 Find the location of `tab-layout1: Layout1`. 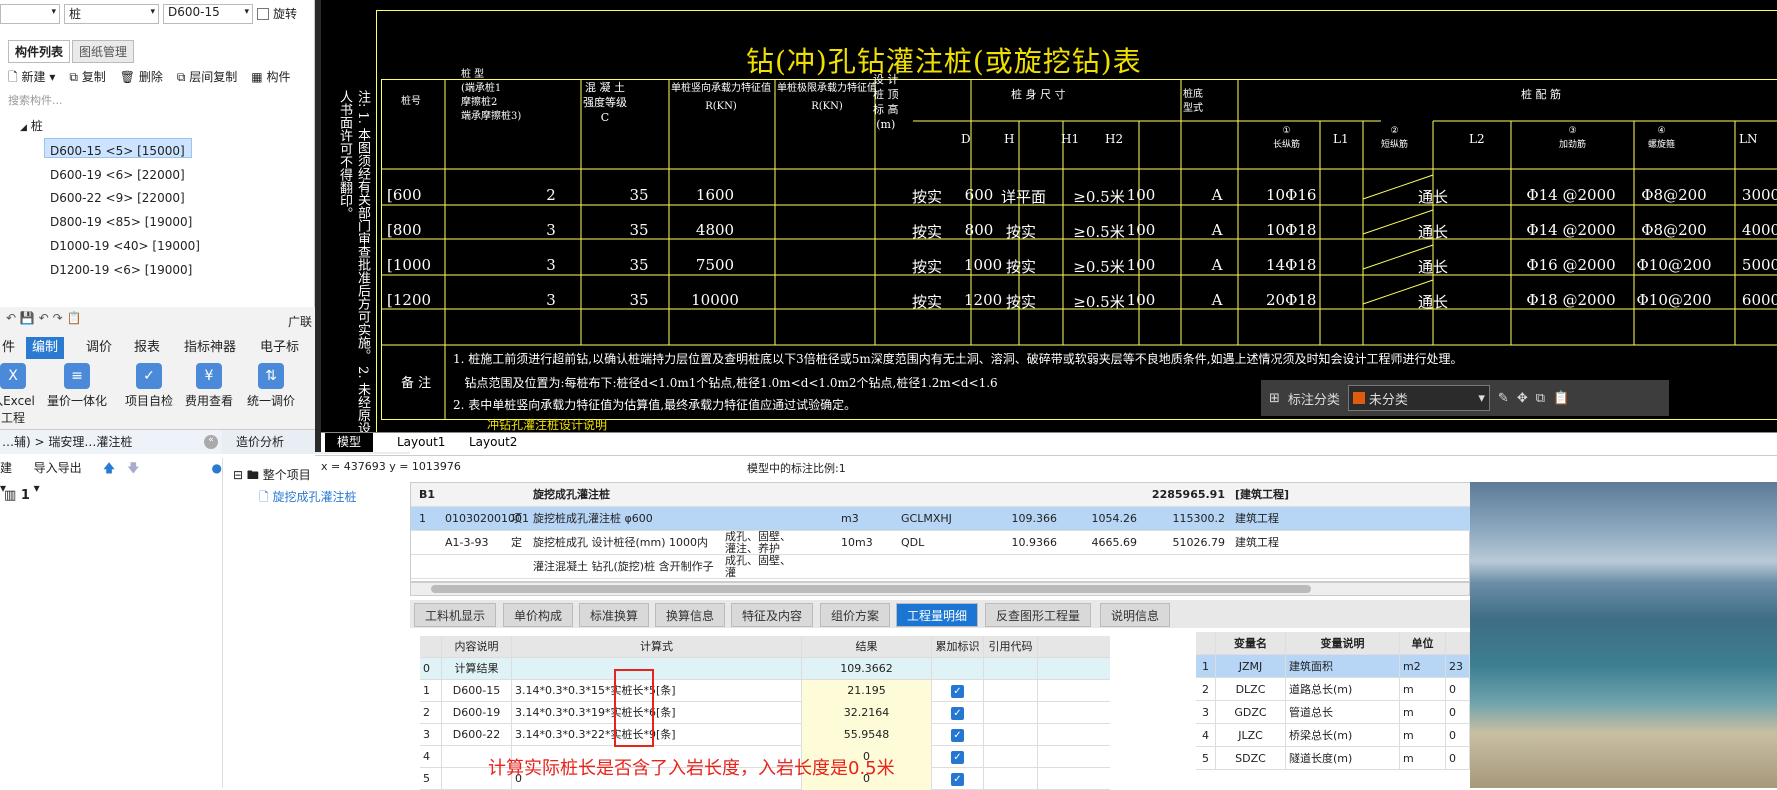

tab-layout1: Layout1 is located at coordinates (421, 442).